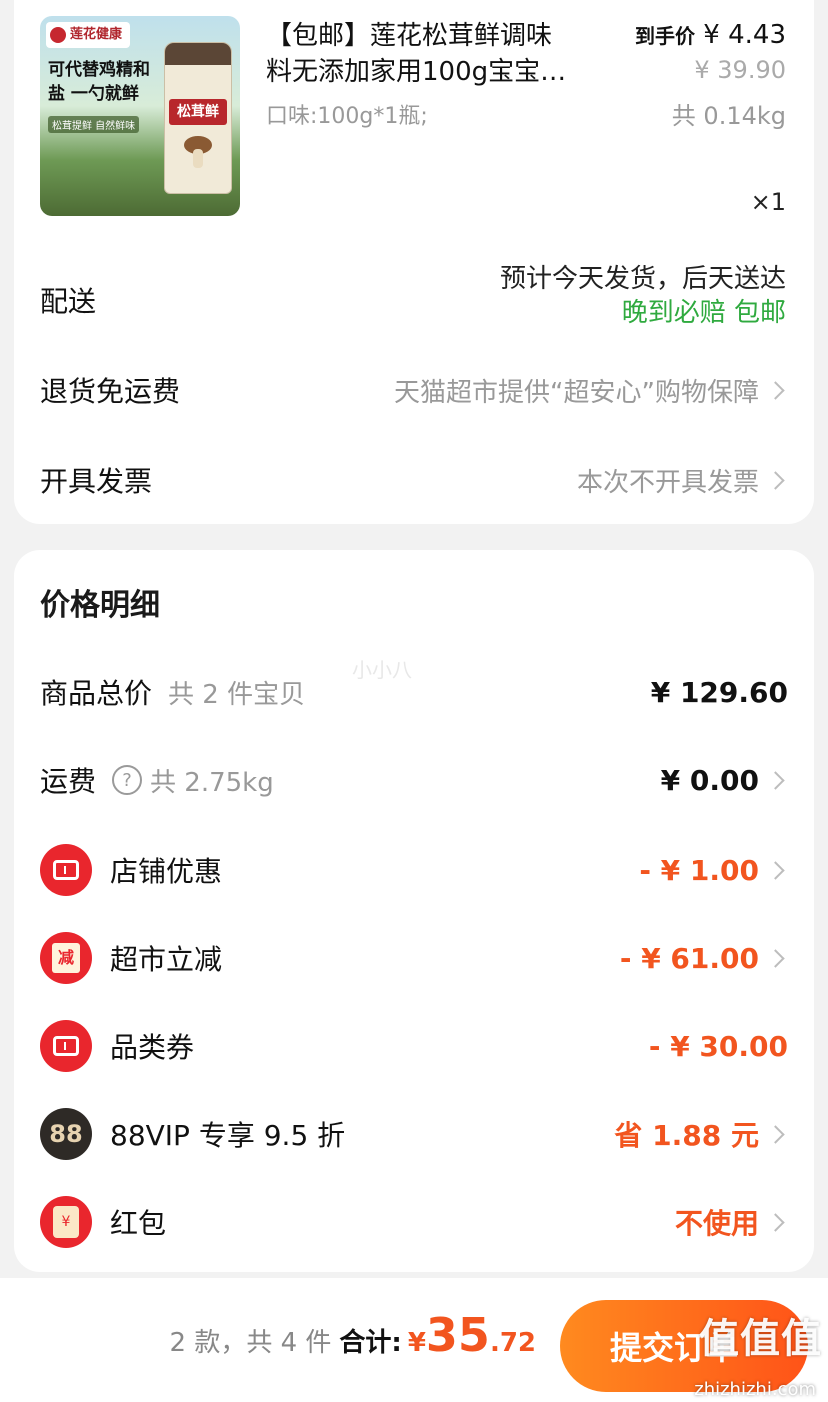 The image size is (828, 1402). What do you see at coordinates (512, 1343) in the screenshot?
I see `total-amount-decimal: .72` at bounding box center [512, 1343].